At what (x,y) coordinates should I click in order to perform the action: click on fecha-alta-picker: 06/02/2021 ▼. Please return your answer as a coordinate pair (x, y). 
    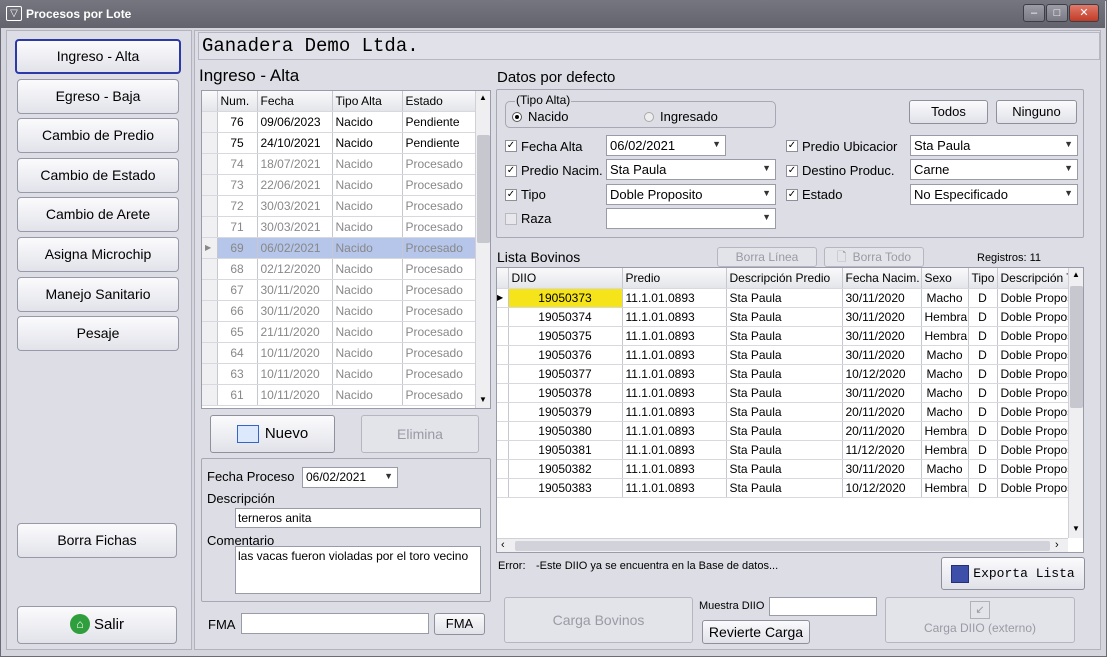
    Looking at the image, I should click on (666, 145).